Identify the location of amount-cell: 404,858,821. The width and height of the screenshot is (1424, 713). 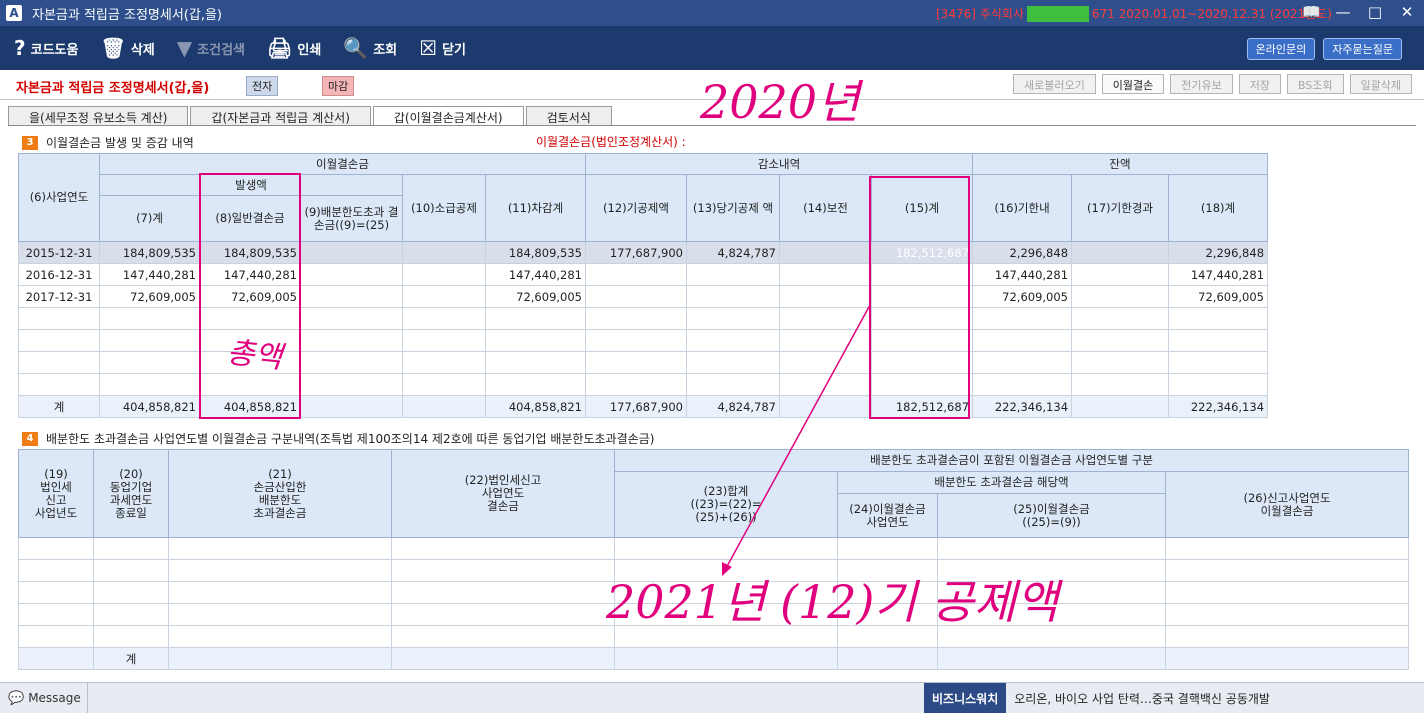
(149, 406).